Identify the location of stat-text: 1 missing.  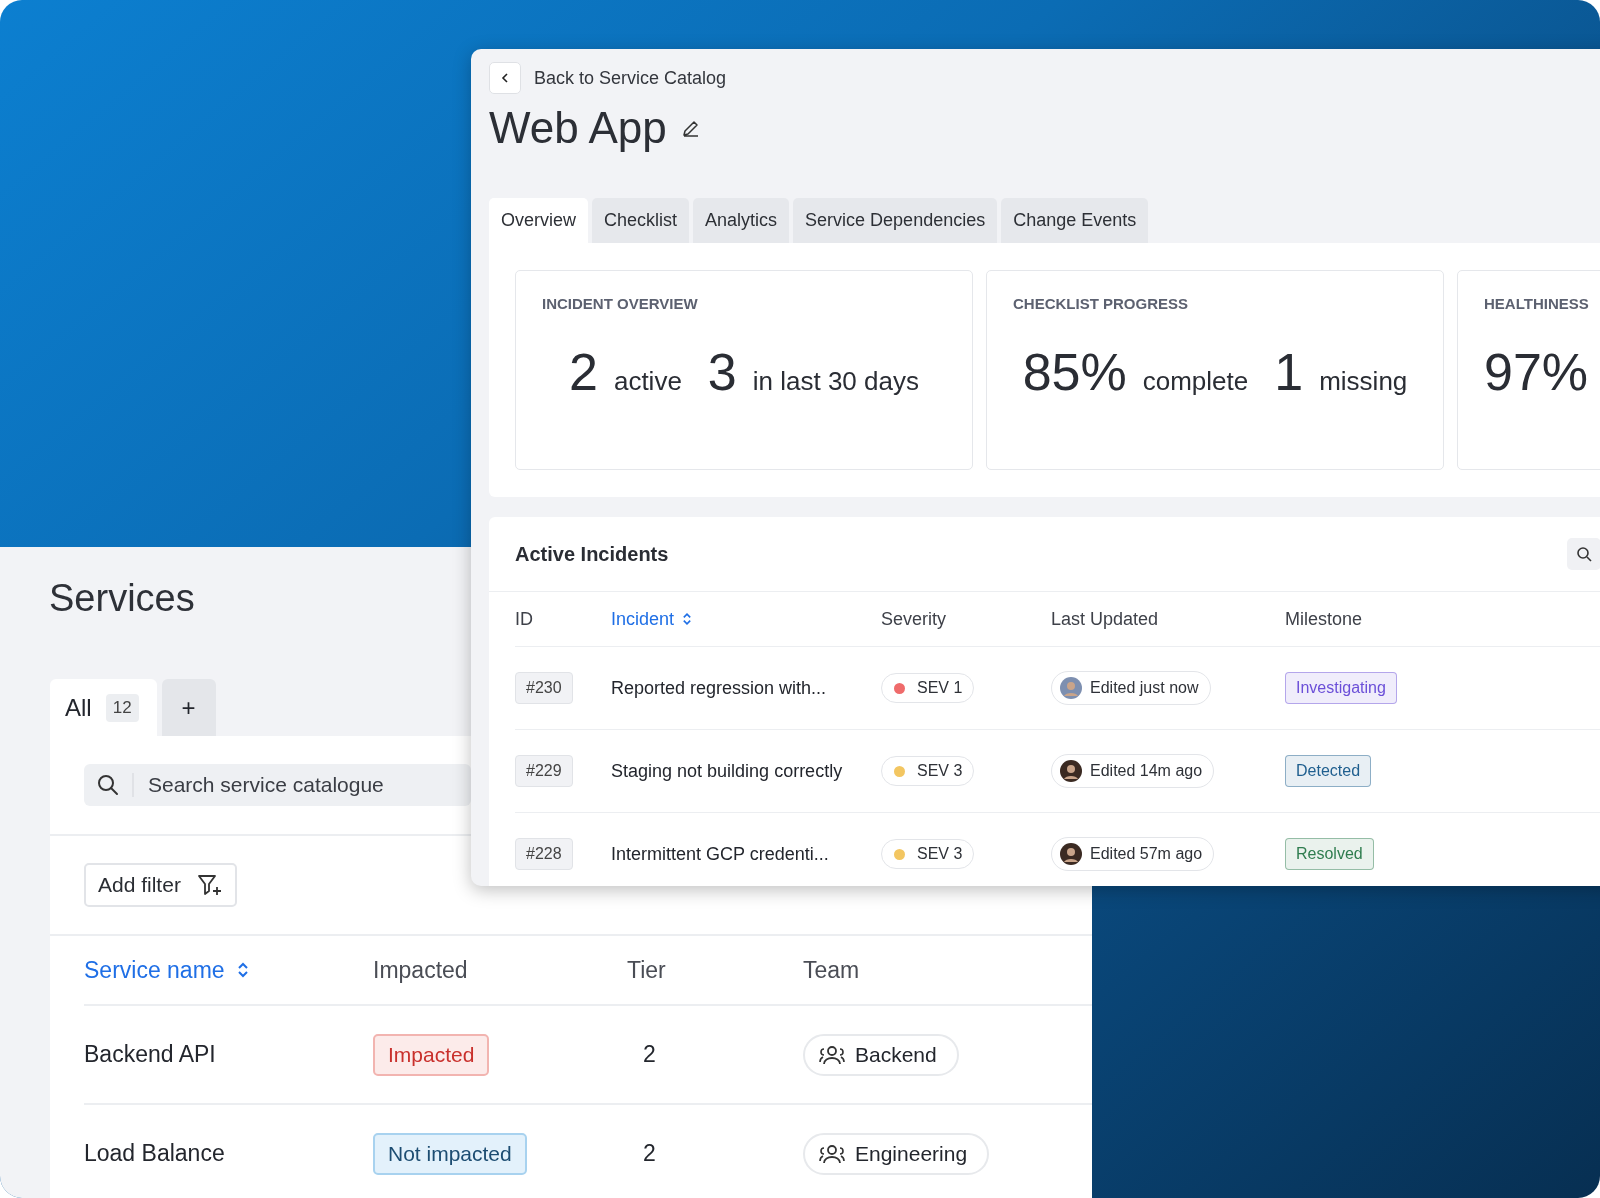
(1341, 372).